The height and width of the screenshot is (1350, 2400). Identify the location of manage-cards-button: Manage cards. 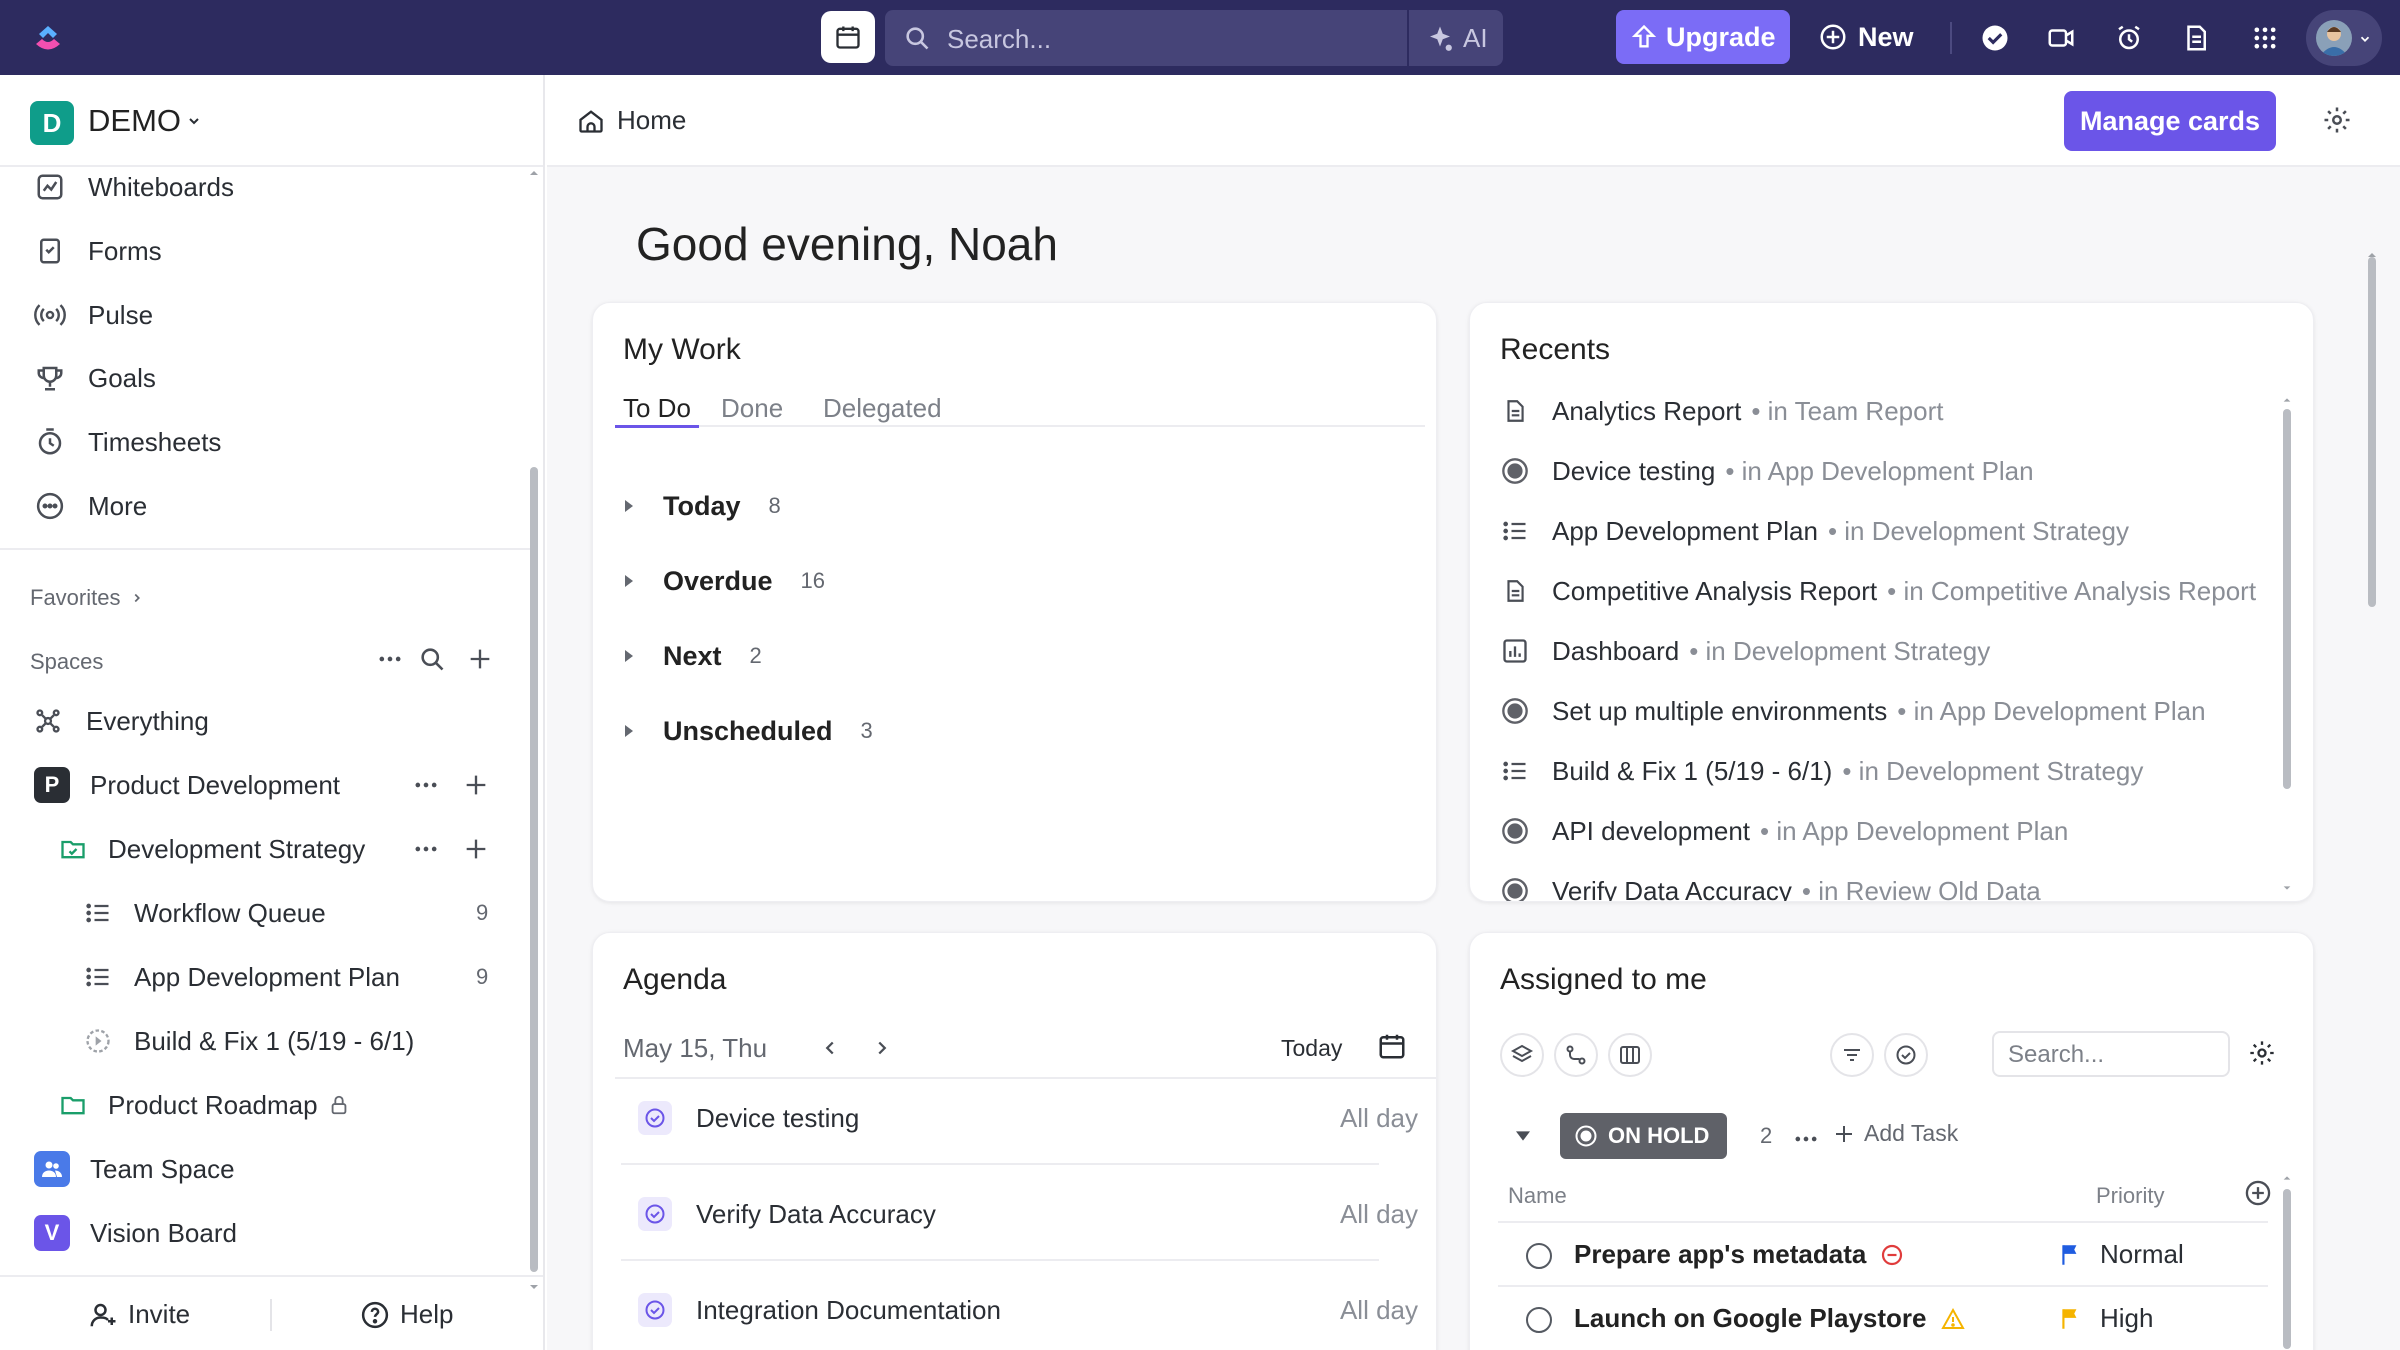
(2170, 121).